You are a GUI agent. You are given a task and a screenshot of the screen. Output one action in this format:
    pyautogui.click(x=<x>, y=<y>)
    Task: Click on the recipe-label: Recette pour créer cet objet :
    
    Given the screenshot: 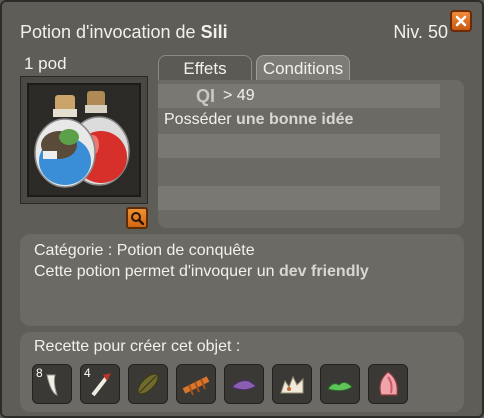 What is the action you would take?
    pyautogui.click(x=137, y=346)
    